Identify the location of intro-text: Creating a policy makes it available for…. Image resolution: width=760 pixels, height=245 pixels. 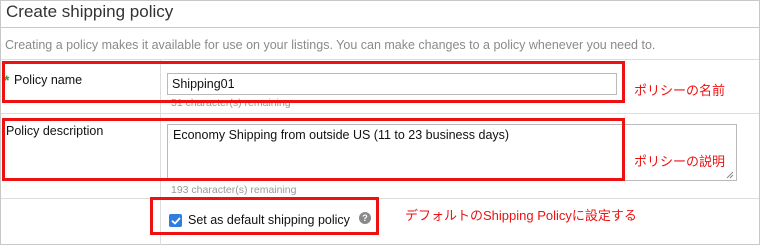
(330, 45).